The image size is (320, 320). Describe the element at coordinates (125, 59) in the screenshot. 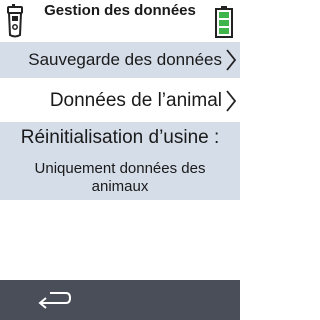

I see `menu-item-label: Sauvegarde des données` at that location.